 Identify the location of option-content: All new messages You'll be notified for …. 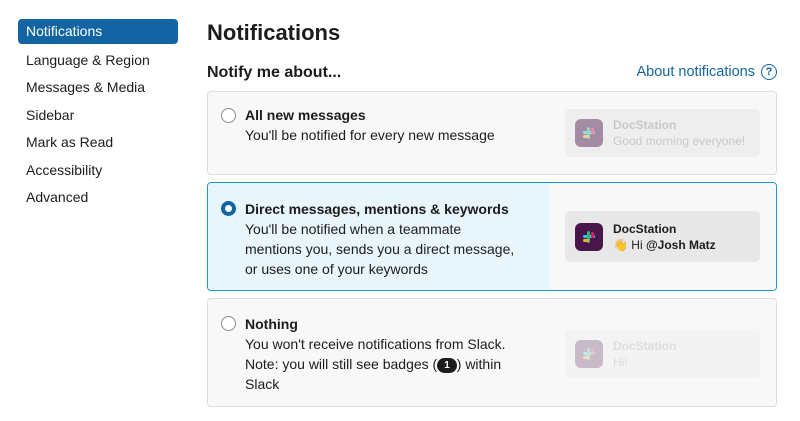
(379, 133).